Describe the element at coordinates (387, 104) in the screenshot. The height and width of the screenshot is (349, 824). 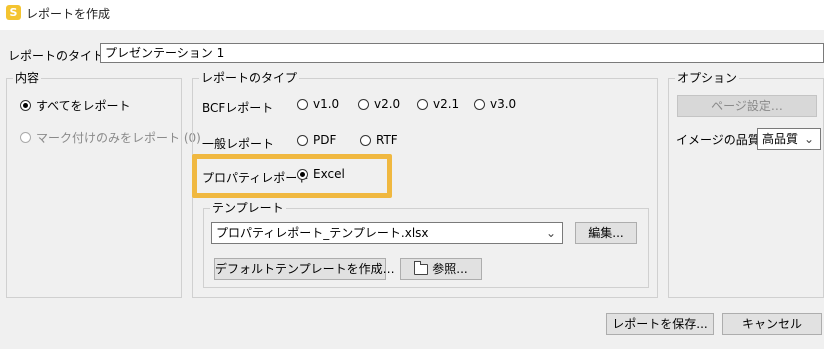
I see `bcf-v20-label: v2.0` at that location.